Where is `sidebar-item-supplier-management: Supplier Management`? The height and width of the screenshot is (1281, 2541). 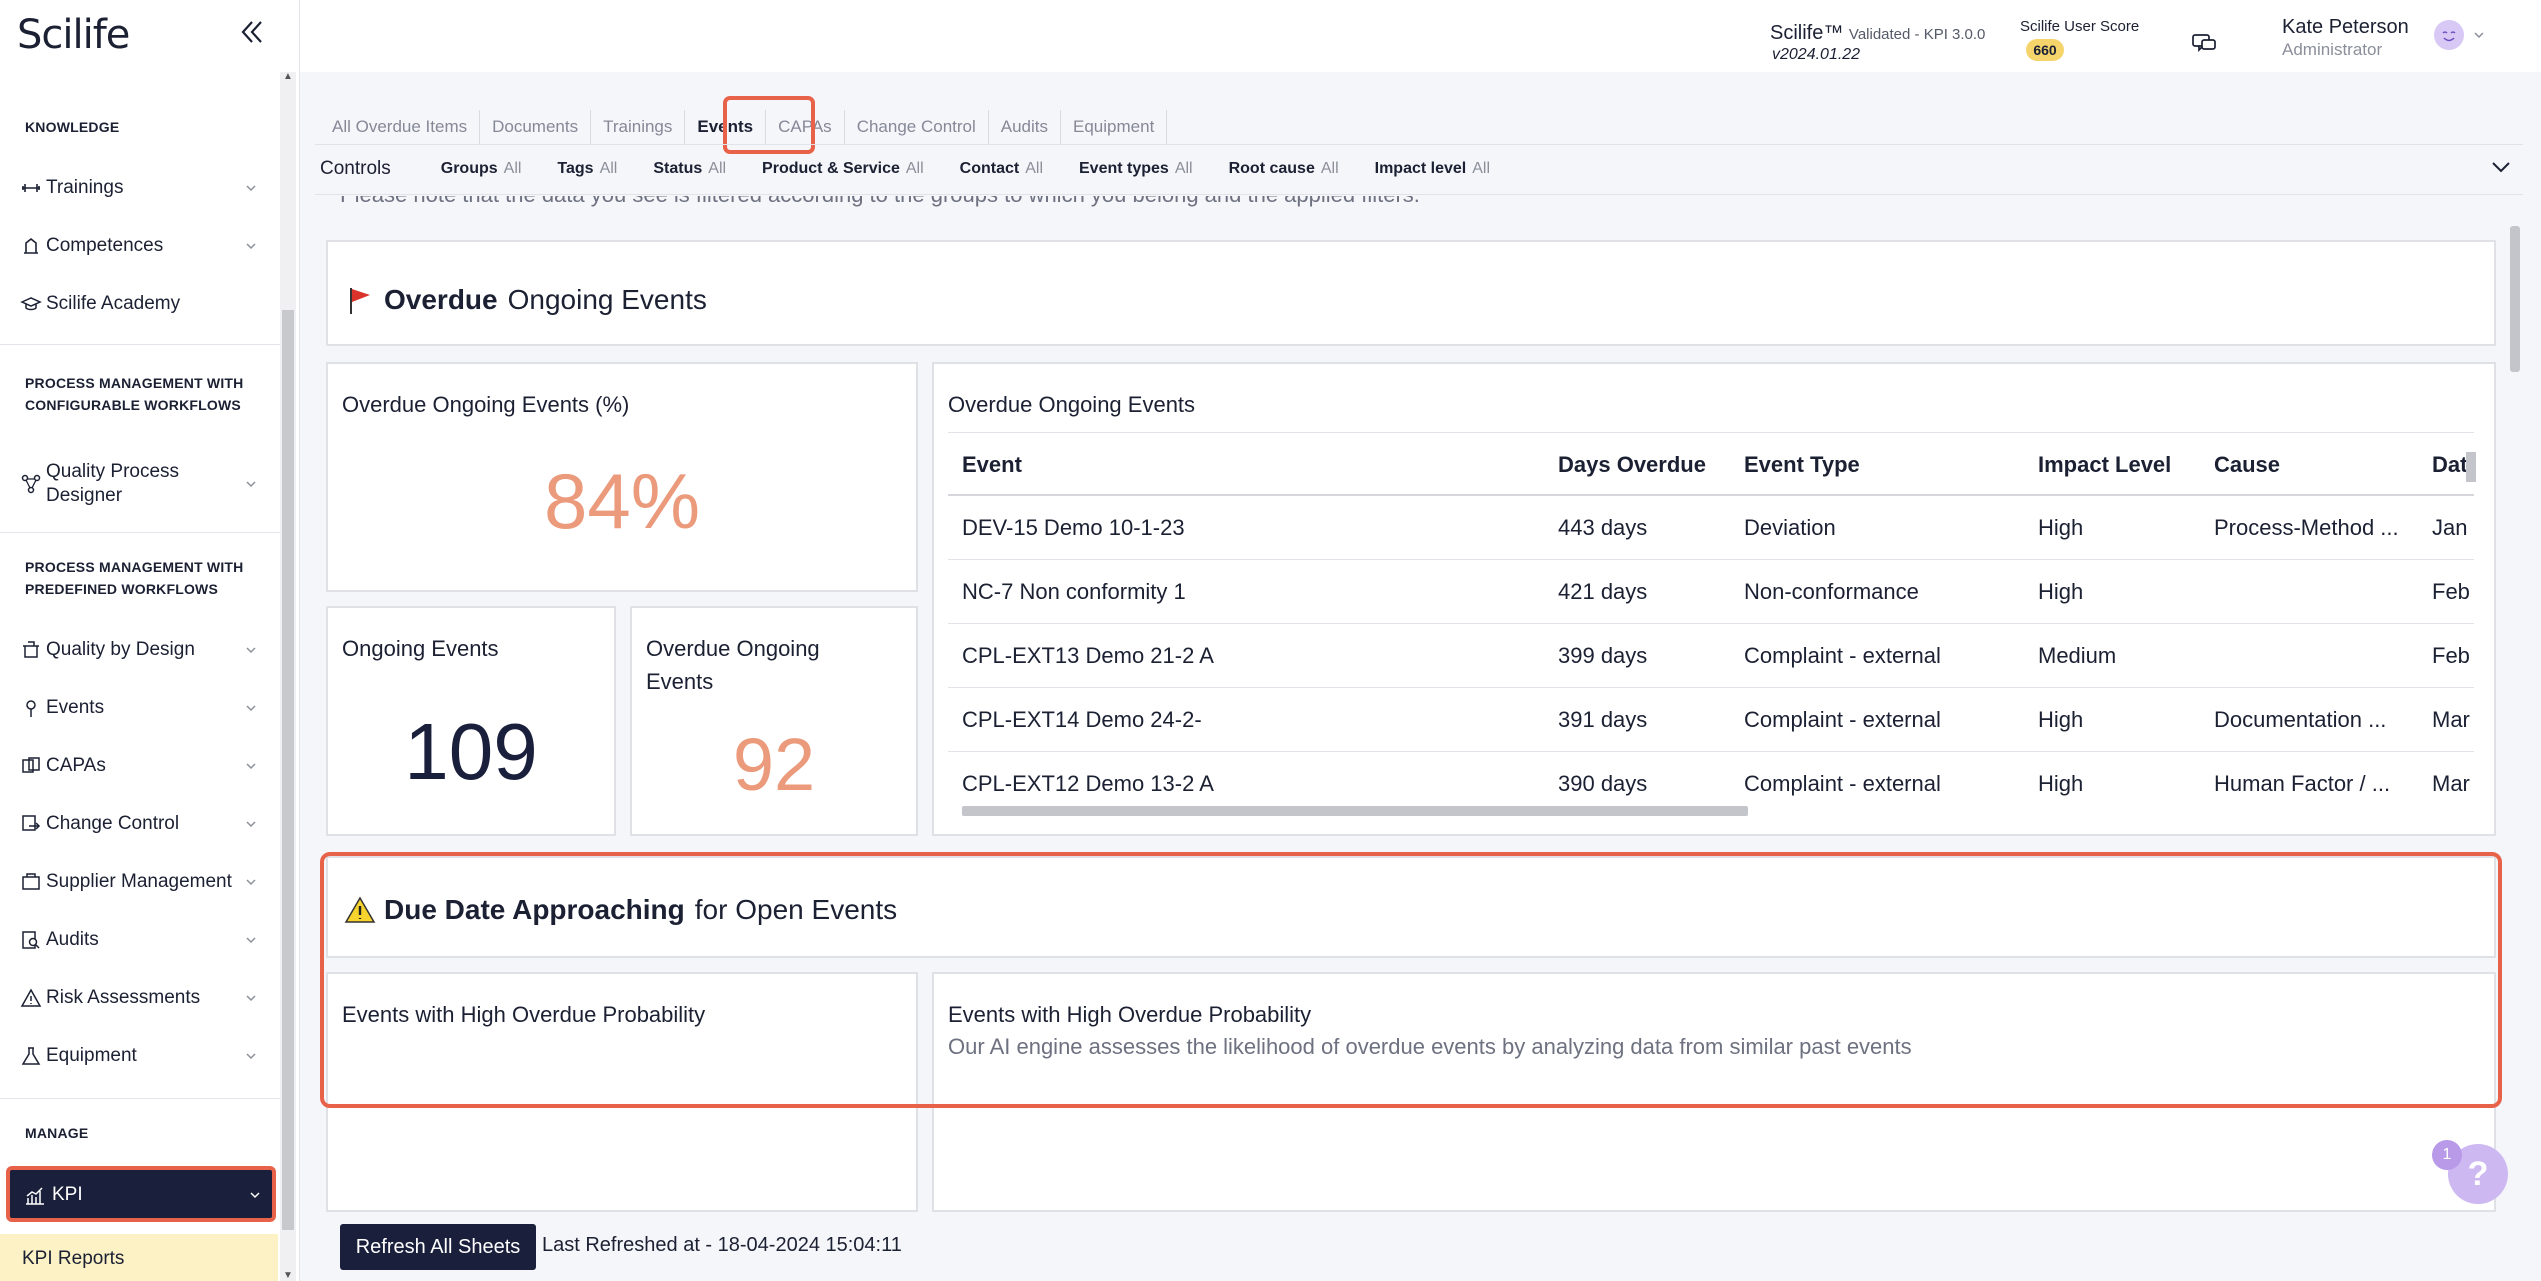
sidebar-item-supplier-management: Supplier Management is located at coordinates (140, 882).